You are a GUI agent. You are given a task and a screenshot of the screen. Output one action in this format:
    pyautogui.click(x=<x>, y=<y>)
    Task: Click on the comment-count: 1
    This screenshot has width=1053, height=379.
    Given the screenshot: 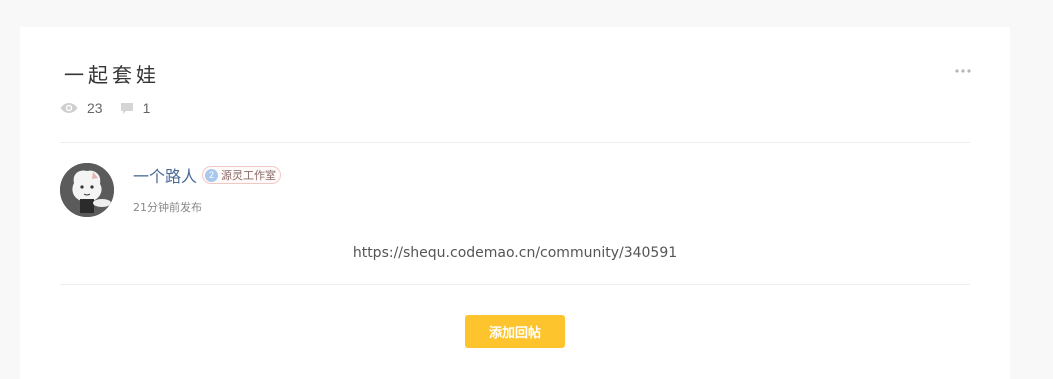 What is the action you would take?
    pyautogui.click(x=135, y=108)
    